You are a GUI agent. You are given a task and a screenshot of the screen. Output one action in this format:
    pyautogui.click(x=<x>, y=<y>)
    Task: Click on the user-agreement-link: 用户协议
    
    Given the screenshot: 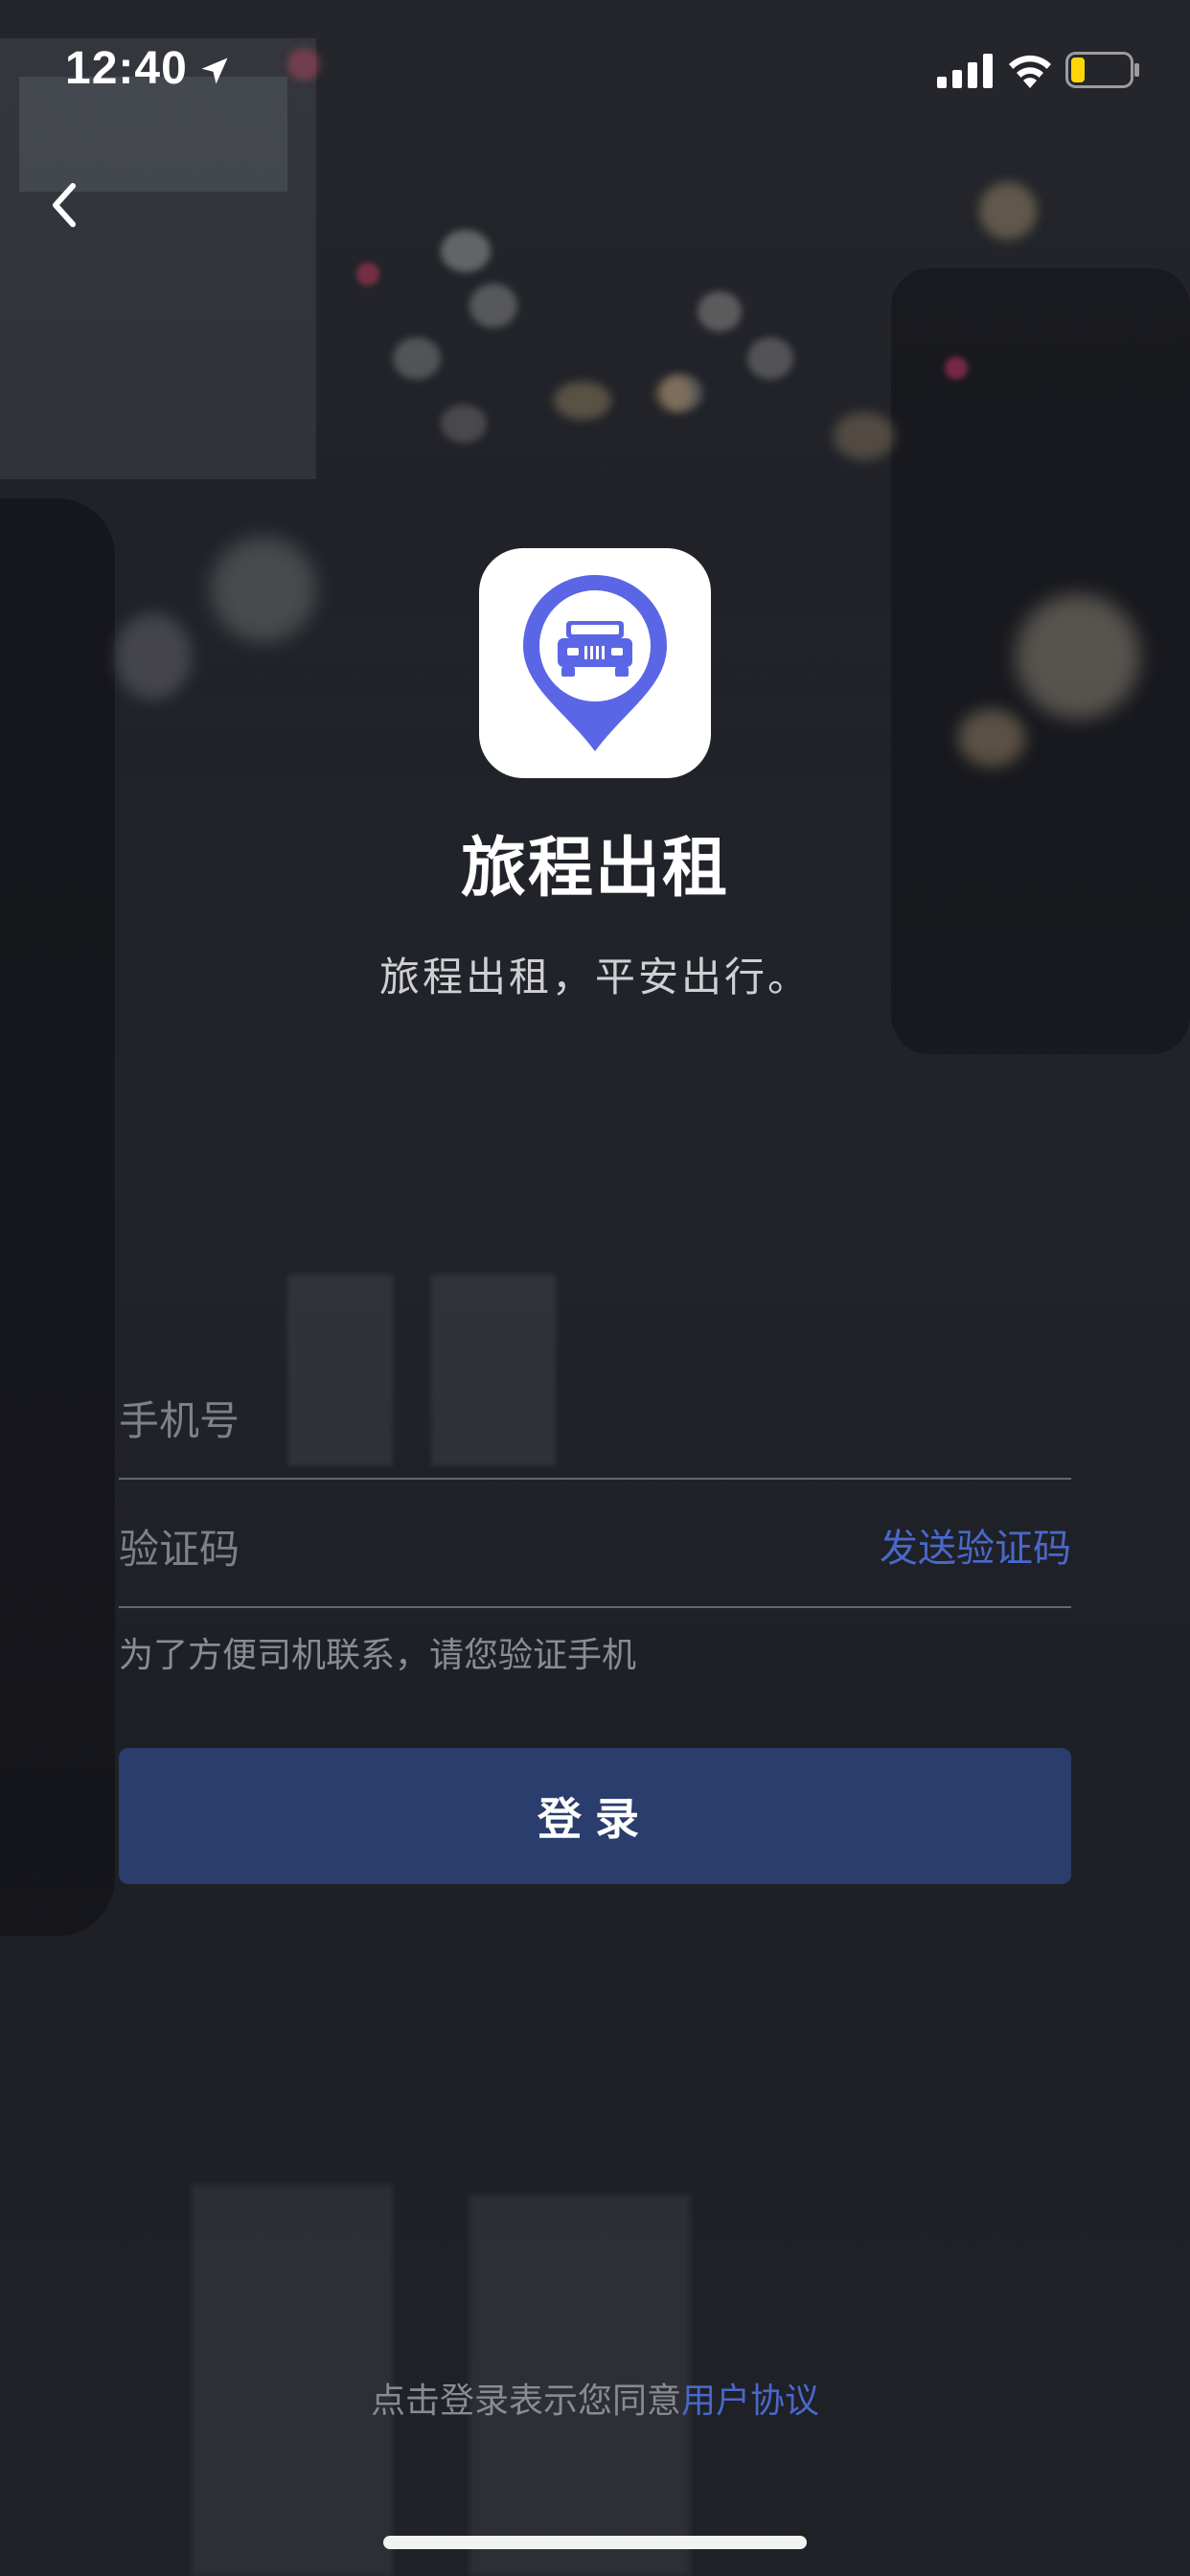 What is the action you would take?
    pyautogui.click(x=750, y=2401)
    